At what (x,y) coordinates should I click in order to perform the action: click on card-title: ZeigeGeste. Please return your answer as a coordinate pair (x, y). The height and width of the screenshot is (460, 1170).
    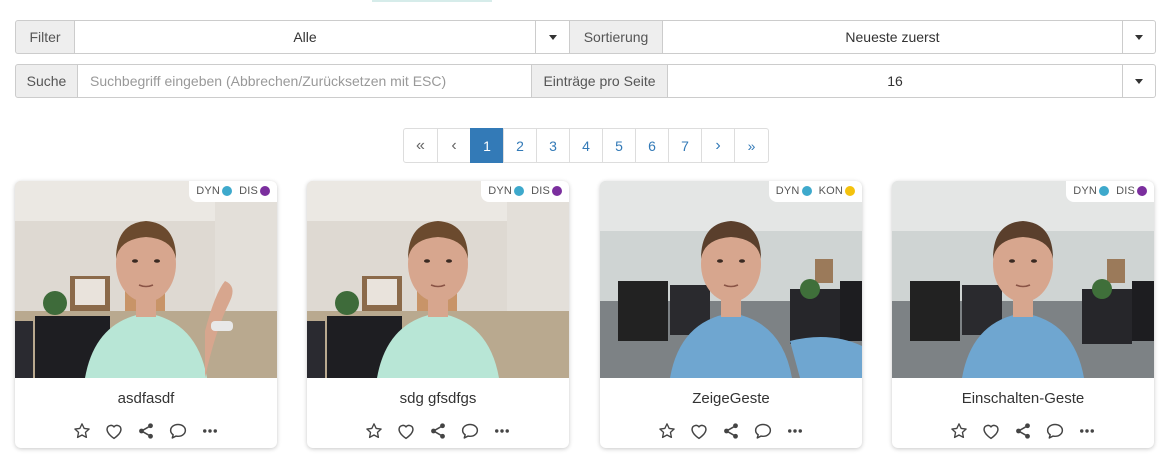
    Looking at the image, I should click on (731, 398).